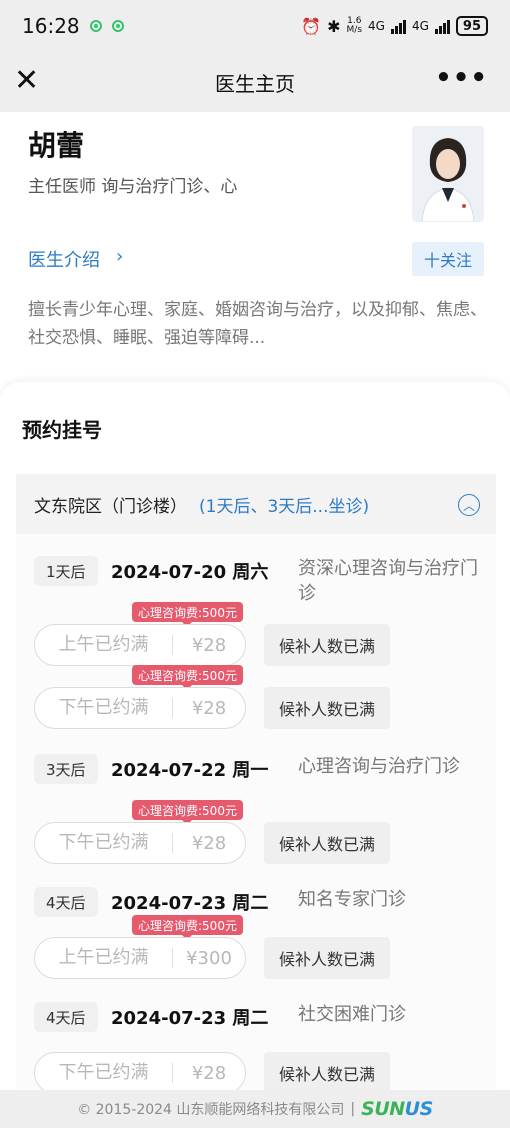  Describe the element at coordinates (255, 26) in the screenshot. I see `status-bar: 16:28 ⏰ ✱ 1.6 M/s 4G 4G 95` at that location.